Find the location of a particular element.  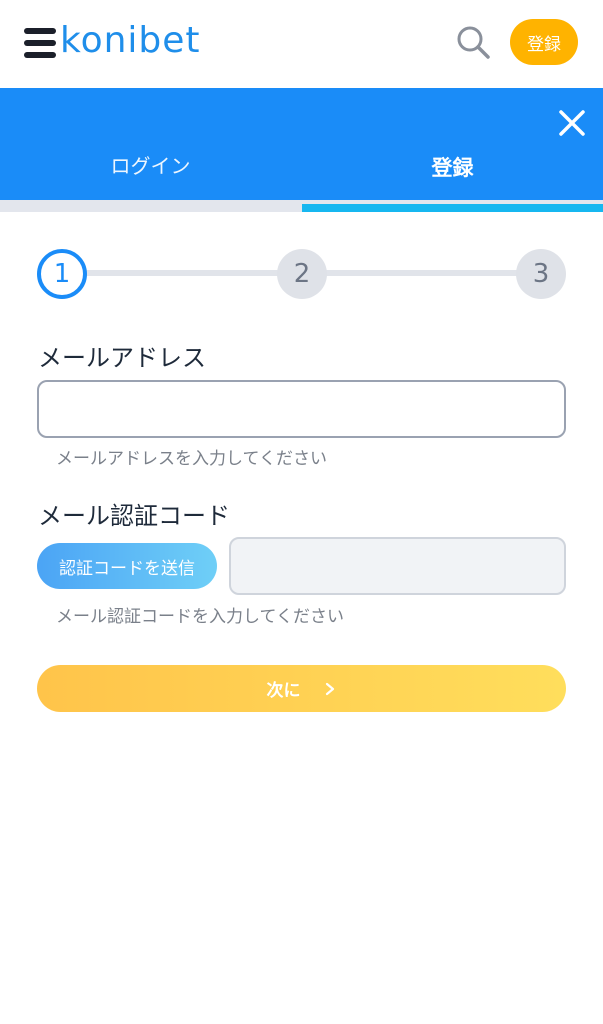

tab-register: 登録 is located at coordinates (452, 167).